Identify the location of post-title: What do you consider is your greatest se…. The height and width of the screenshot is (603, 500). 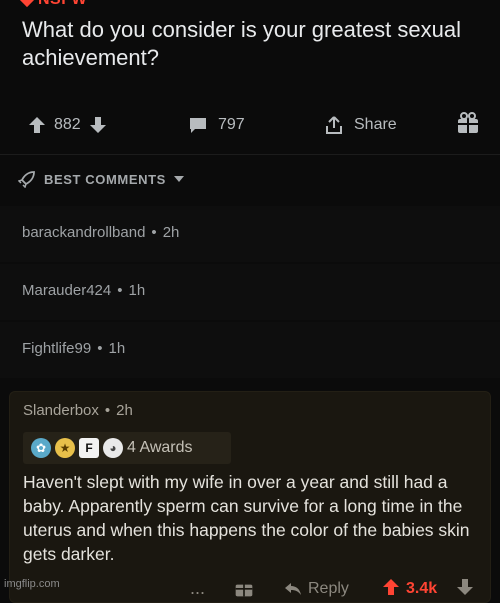
(242, 43).